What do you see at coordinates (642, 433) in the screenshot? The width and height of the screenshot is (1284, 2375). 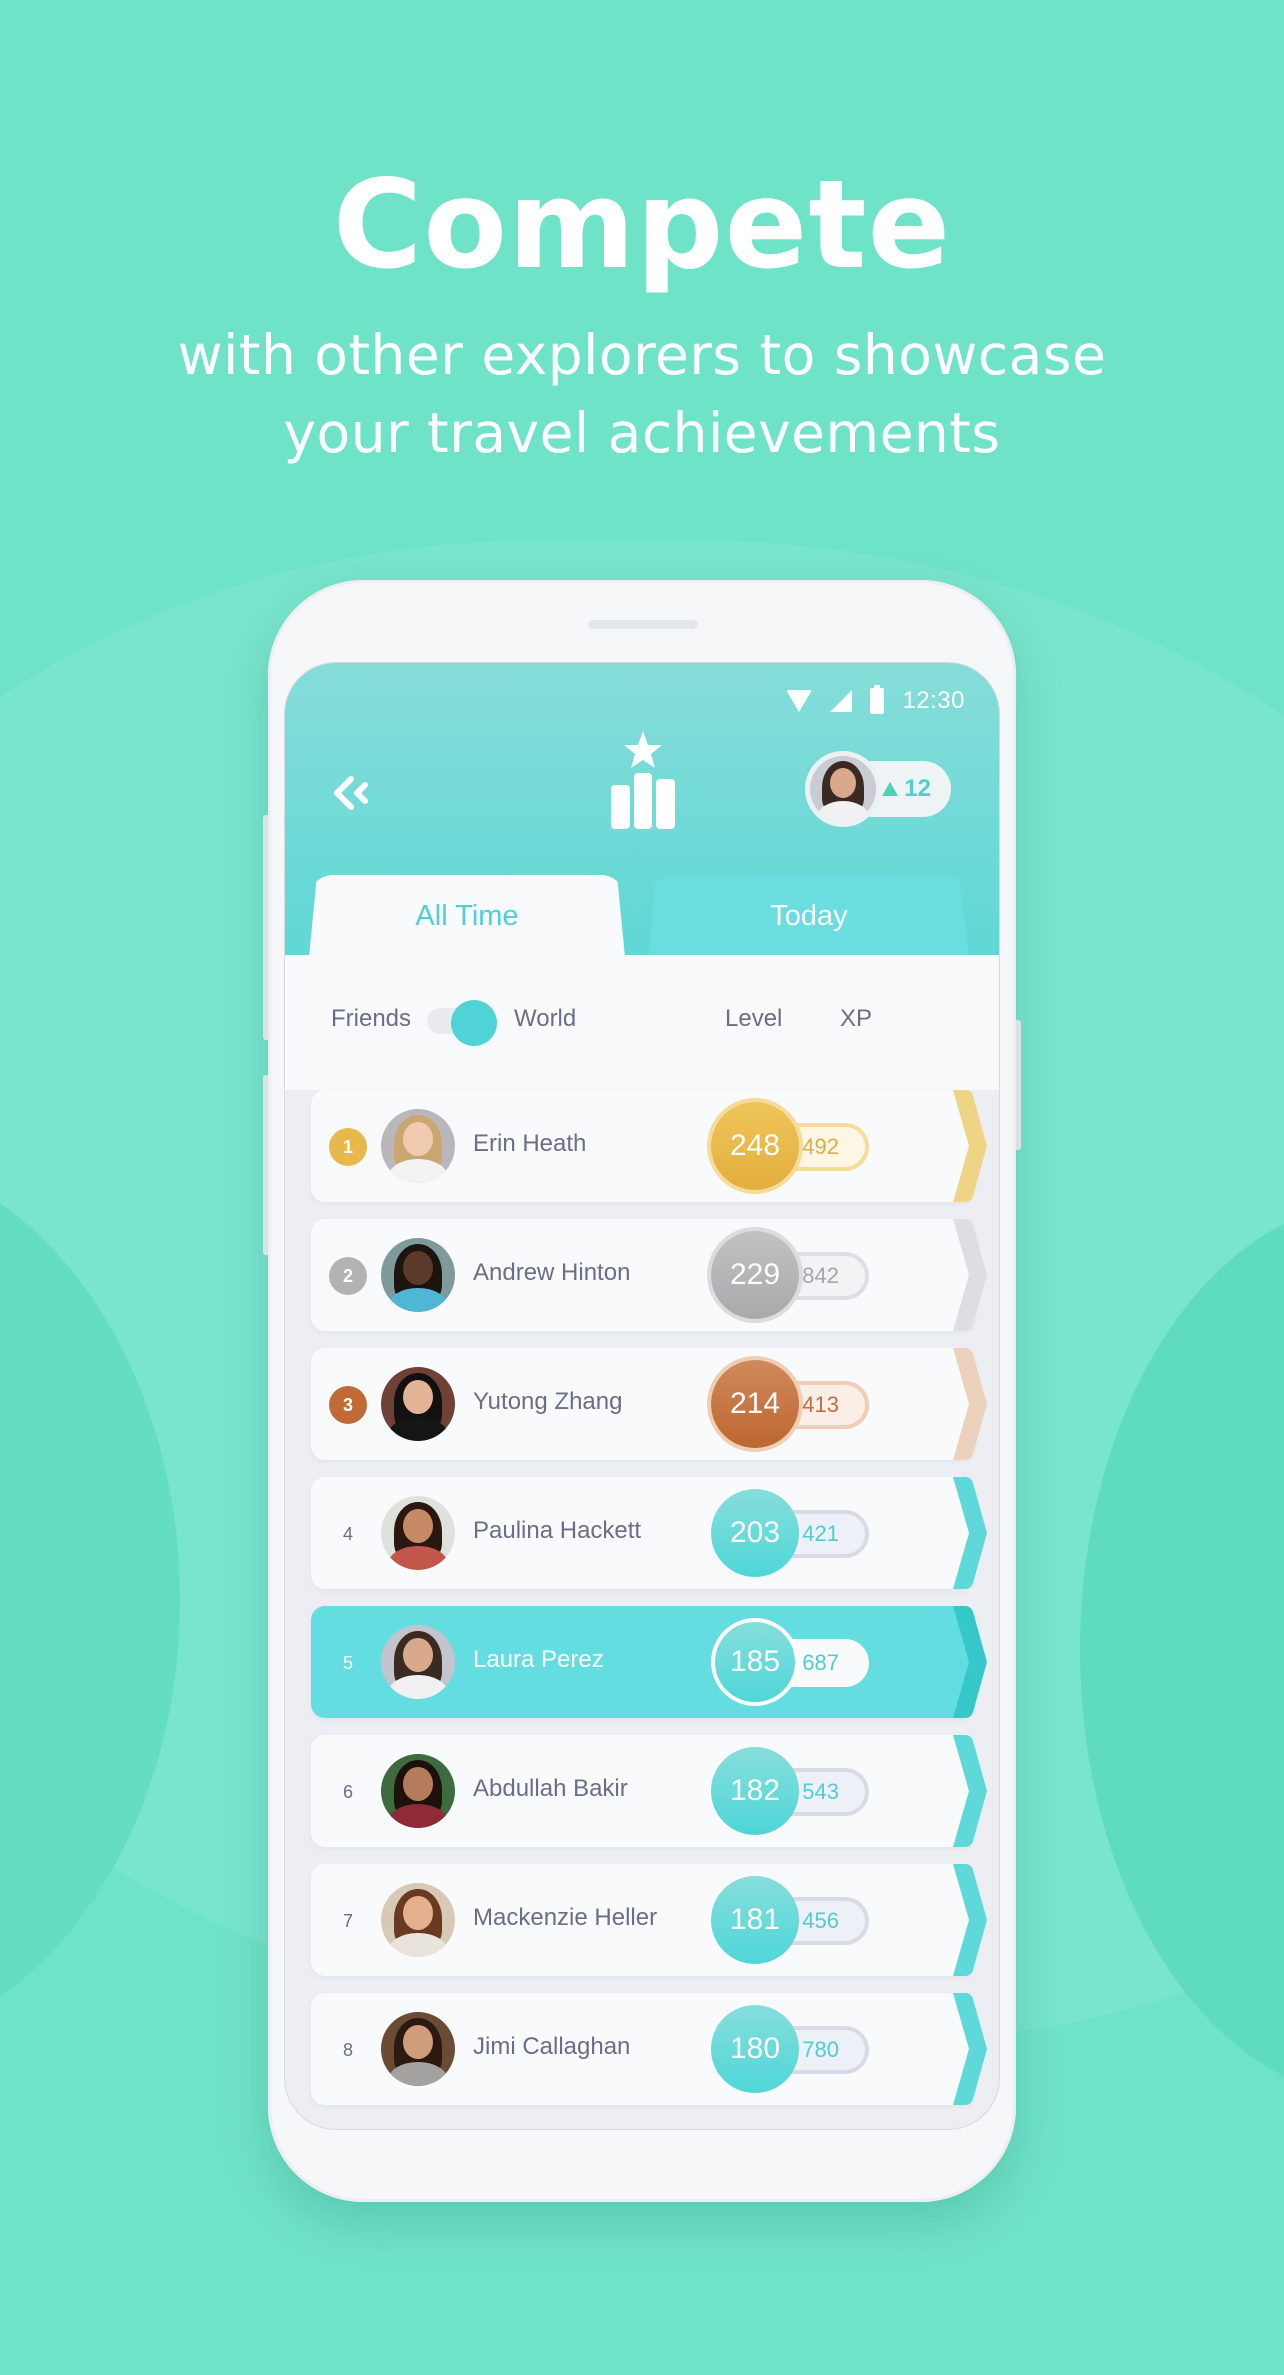 I see `promo-subtitle-line2: your travel achievements` at bounding box center [642, 433].